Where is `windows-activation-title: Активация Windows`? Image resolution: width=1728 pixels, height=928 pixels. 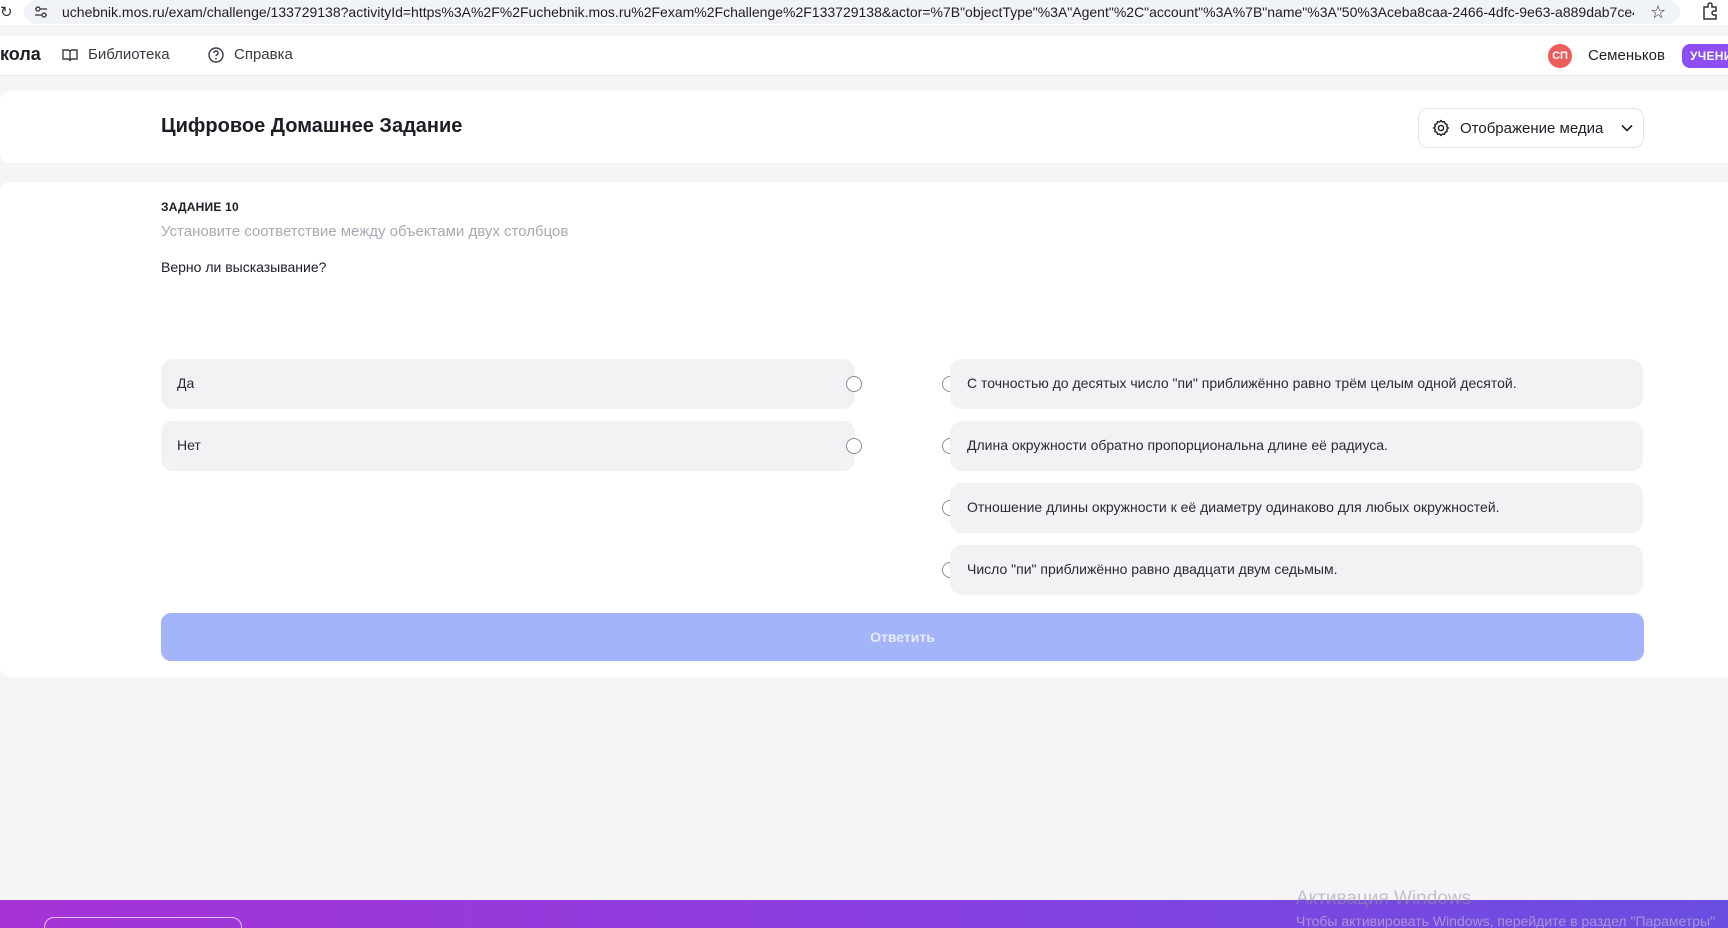 windows-activation-title: Активация Windows is located at coordinates (1384, 898).